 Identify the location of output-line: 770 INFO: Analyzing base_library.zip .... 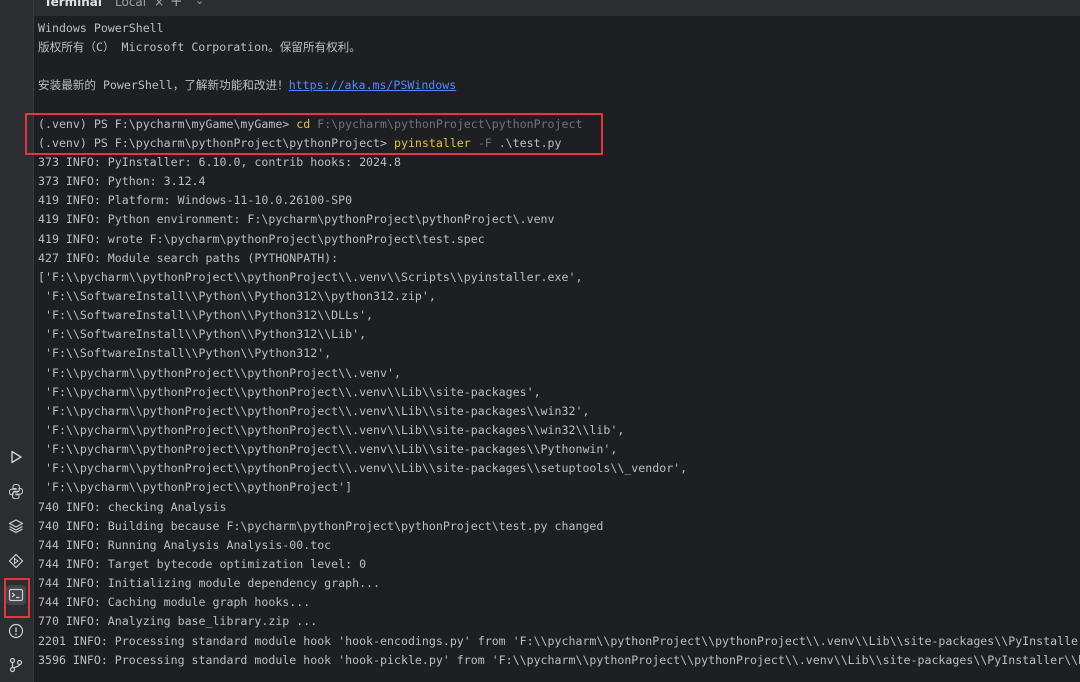
(178, 621).